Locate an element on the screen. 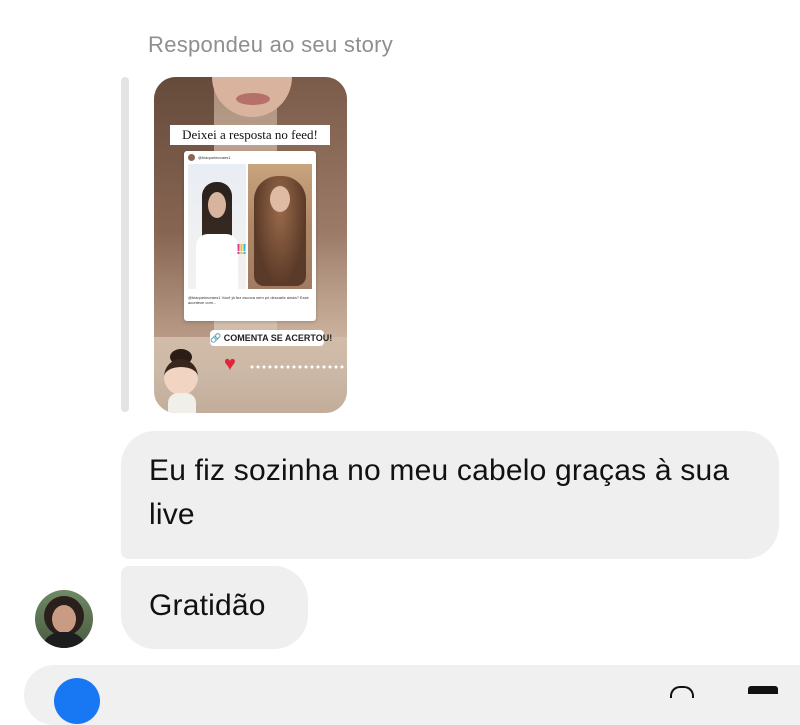 Image resolution: width=800 pixels, height=725 pixels. quote-bar is located at coordinates (125, 244).